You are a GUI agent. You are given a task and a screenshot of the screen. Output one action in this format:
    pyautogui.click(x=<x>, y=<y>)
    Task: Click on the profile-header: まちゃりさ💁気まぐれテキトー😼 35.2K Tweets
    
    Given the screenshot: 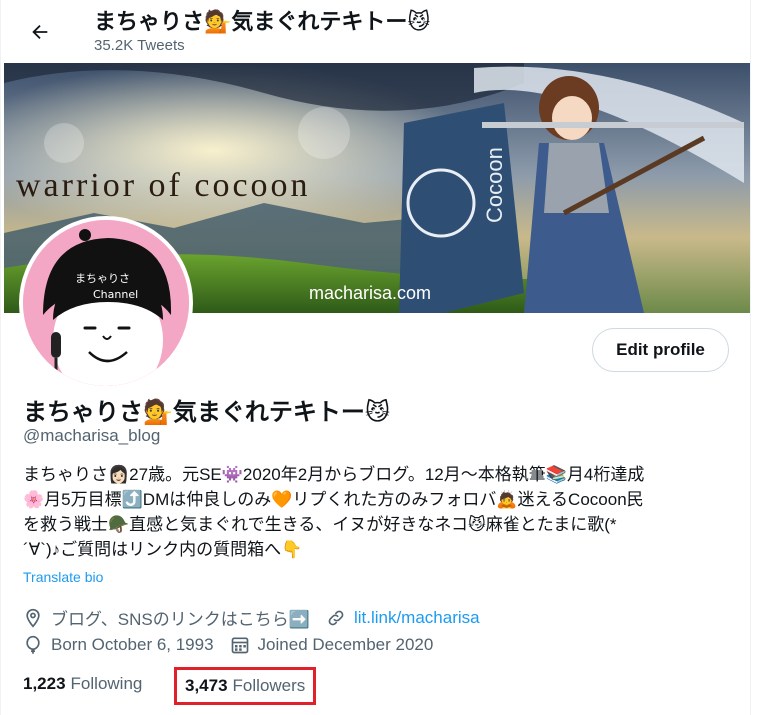 What is the action you would take?
    pyautogui.click(x=375, y=31)
    